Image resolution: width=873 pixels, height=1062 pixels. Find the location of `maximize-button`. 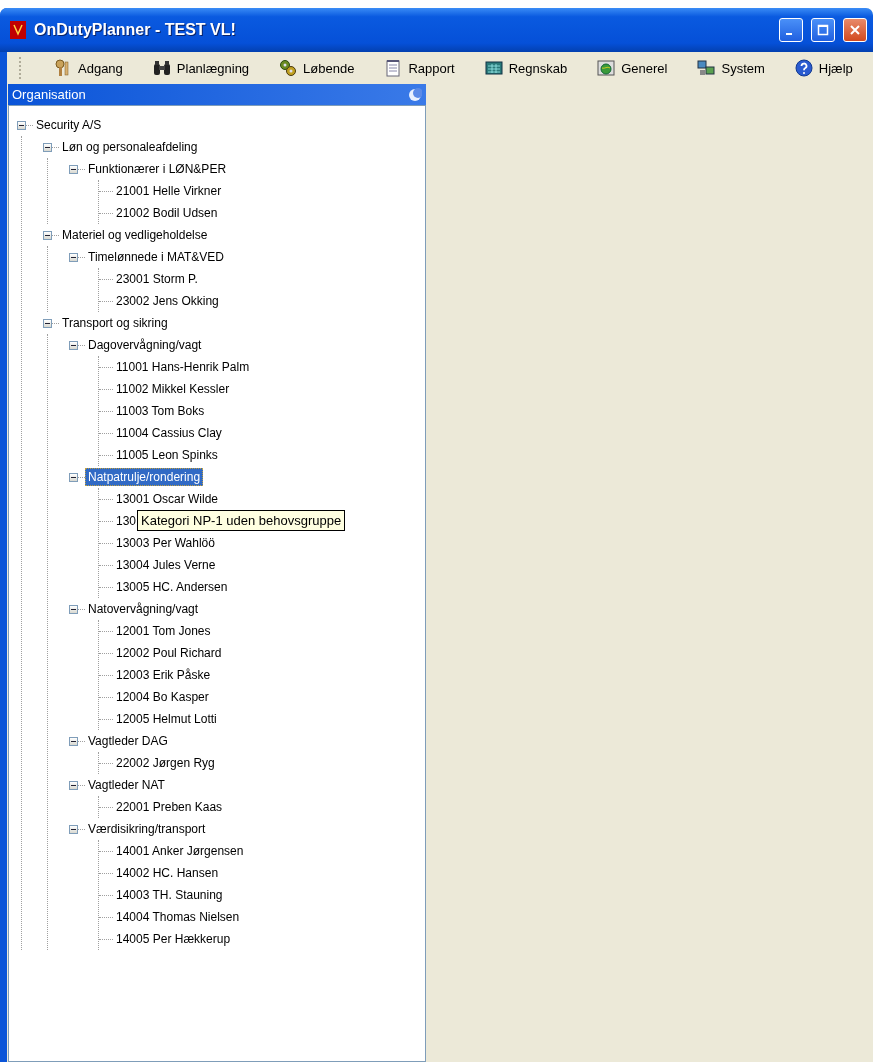

maximize-button is located at coordinates (823, 30).